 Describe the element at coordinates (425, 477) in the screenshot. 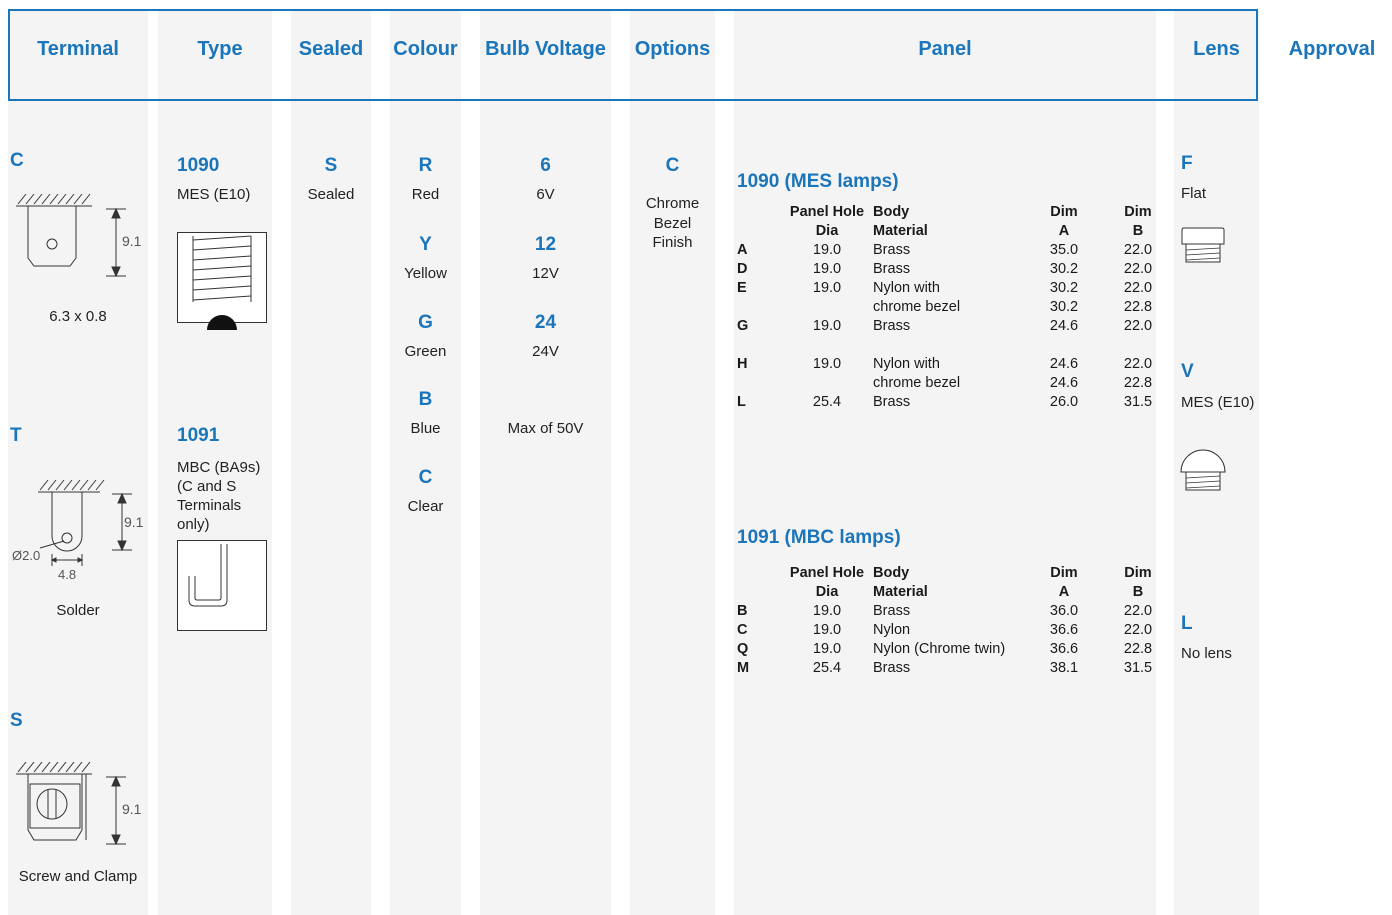

I see `colour-code-c: C` at that location.